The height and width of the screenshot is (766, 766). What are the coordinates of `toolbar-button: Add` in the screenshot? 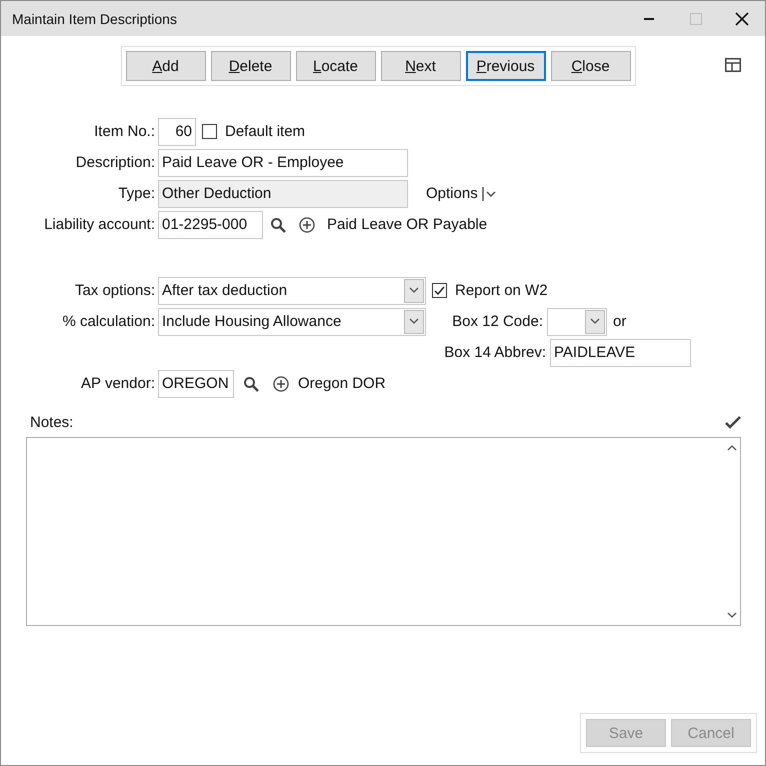 It's located at (166, 66).